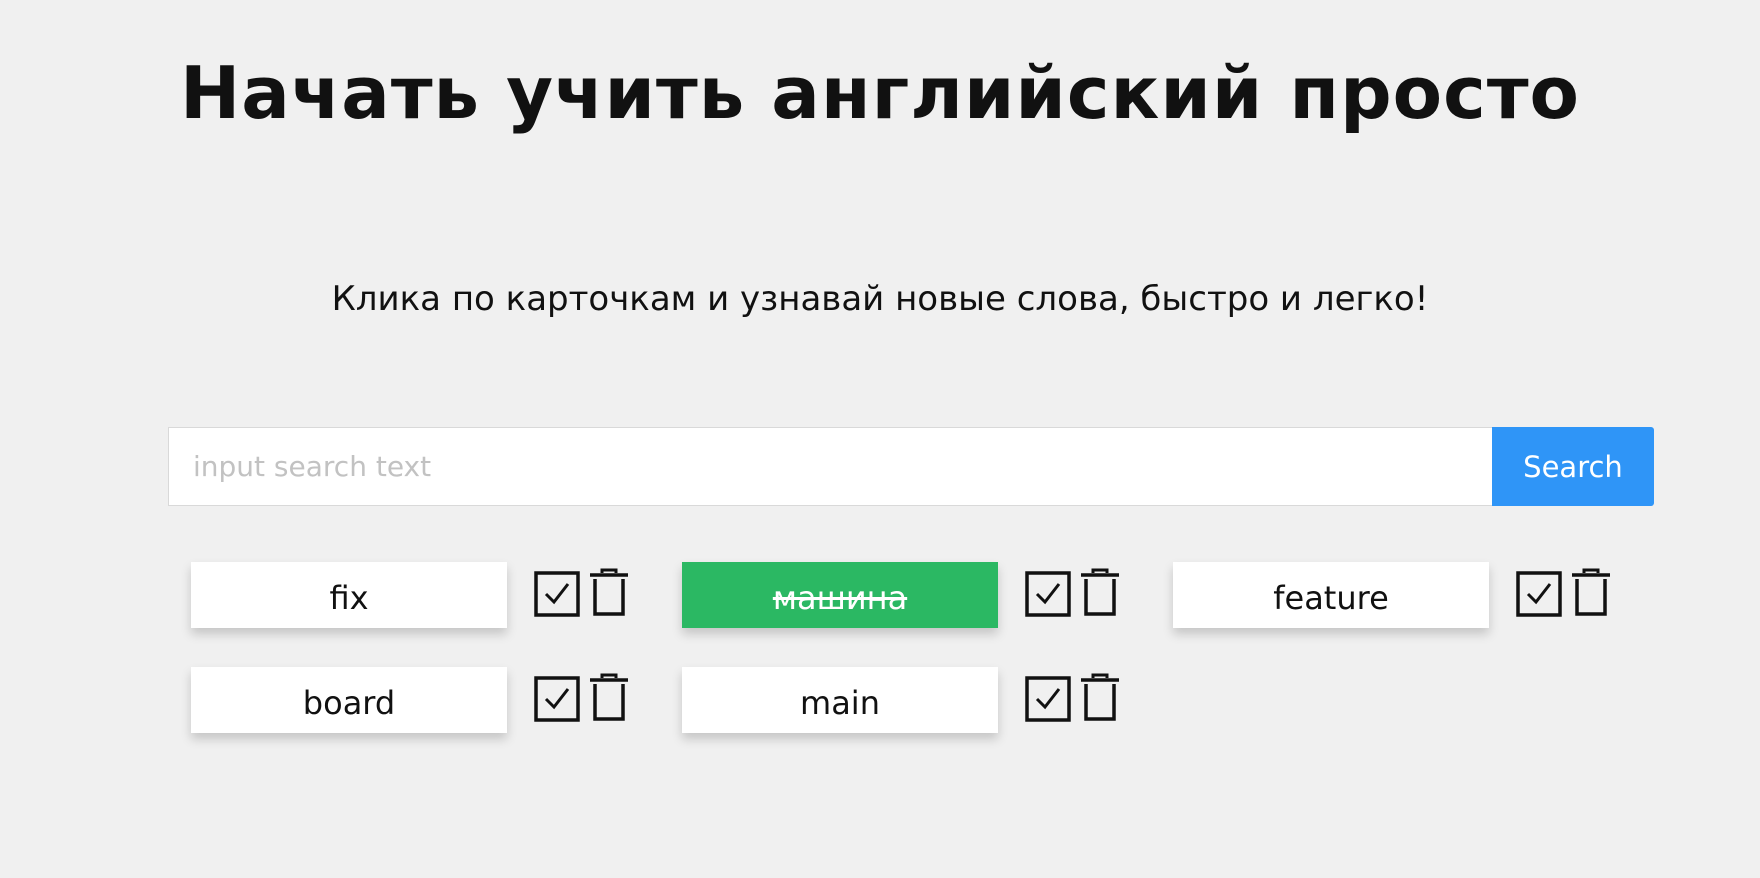 This screenshot has height=878, width=1760. What do you see at coordinates (840, 598) in the screenshot?
I see `card-word: машина` at bounding box center [840, 598].